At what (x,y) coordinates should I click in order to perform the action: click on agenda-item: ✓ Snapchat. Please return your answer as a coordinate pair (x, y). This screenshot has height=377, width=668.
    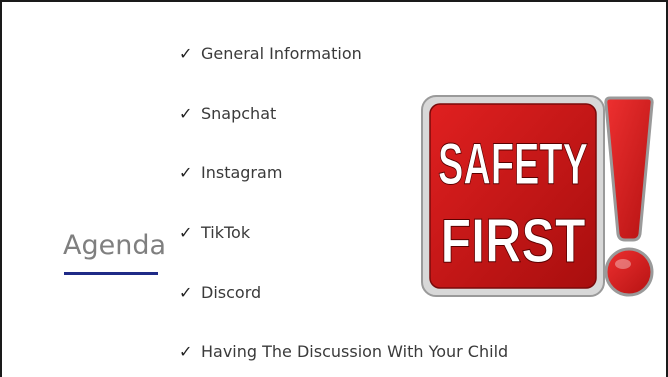
    Looking at the image, I should click on (227, 113).